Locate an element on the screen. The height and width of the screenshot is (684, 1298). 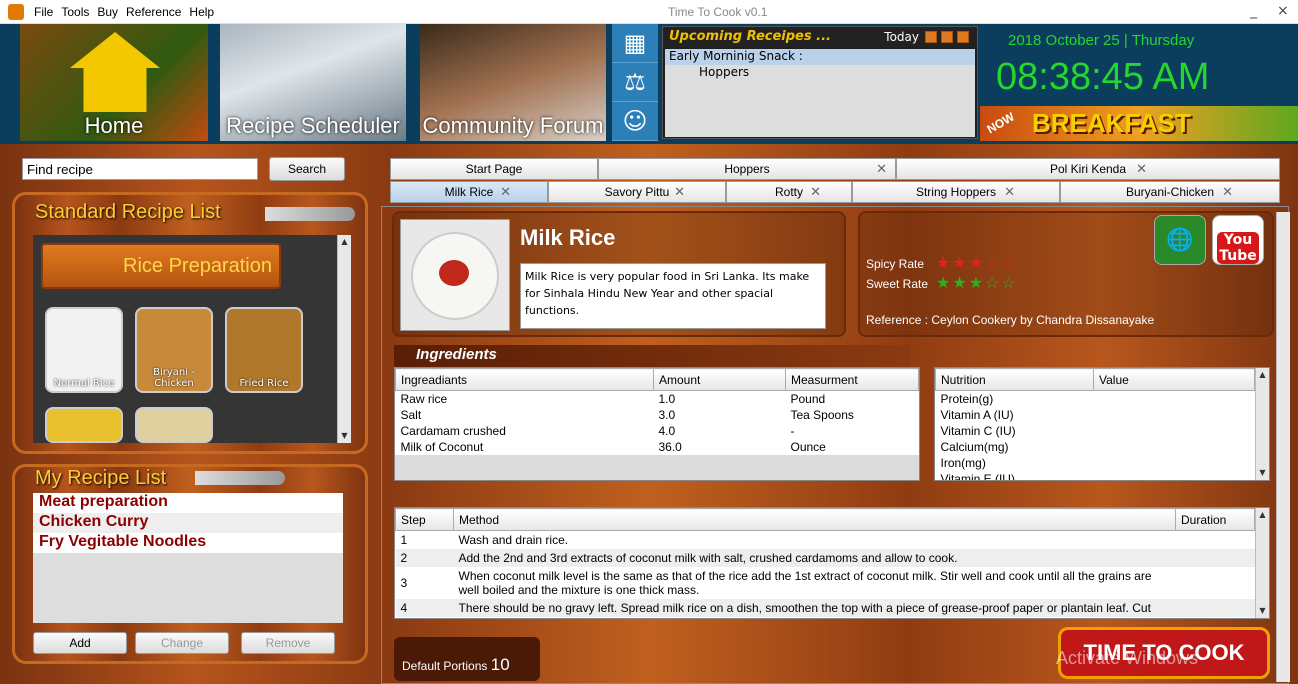
standard-list-scrollbar: ▲ ▼ is located at coordinates (344, 339).